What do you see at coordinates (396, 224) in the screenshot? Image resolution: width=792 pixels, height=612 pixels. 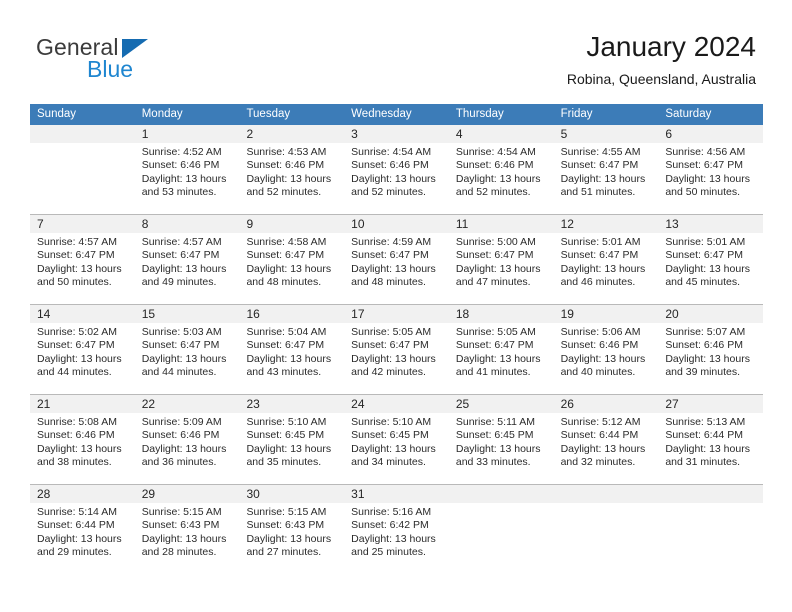 I see `day-number: 10` at bounding box center [396, 224].